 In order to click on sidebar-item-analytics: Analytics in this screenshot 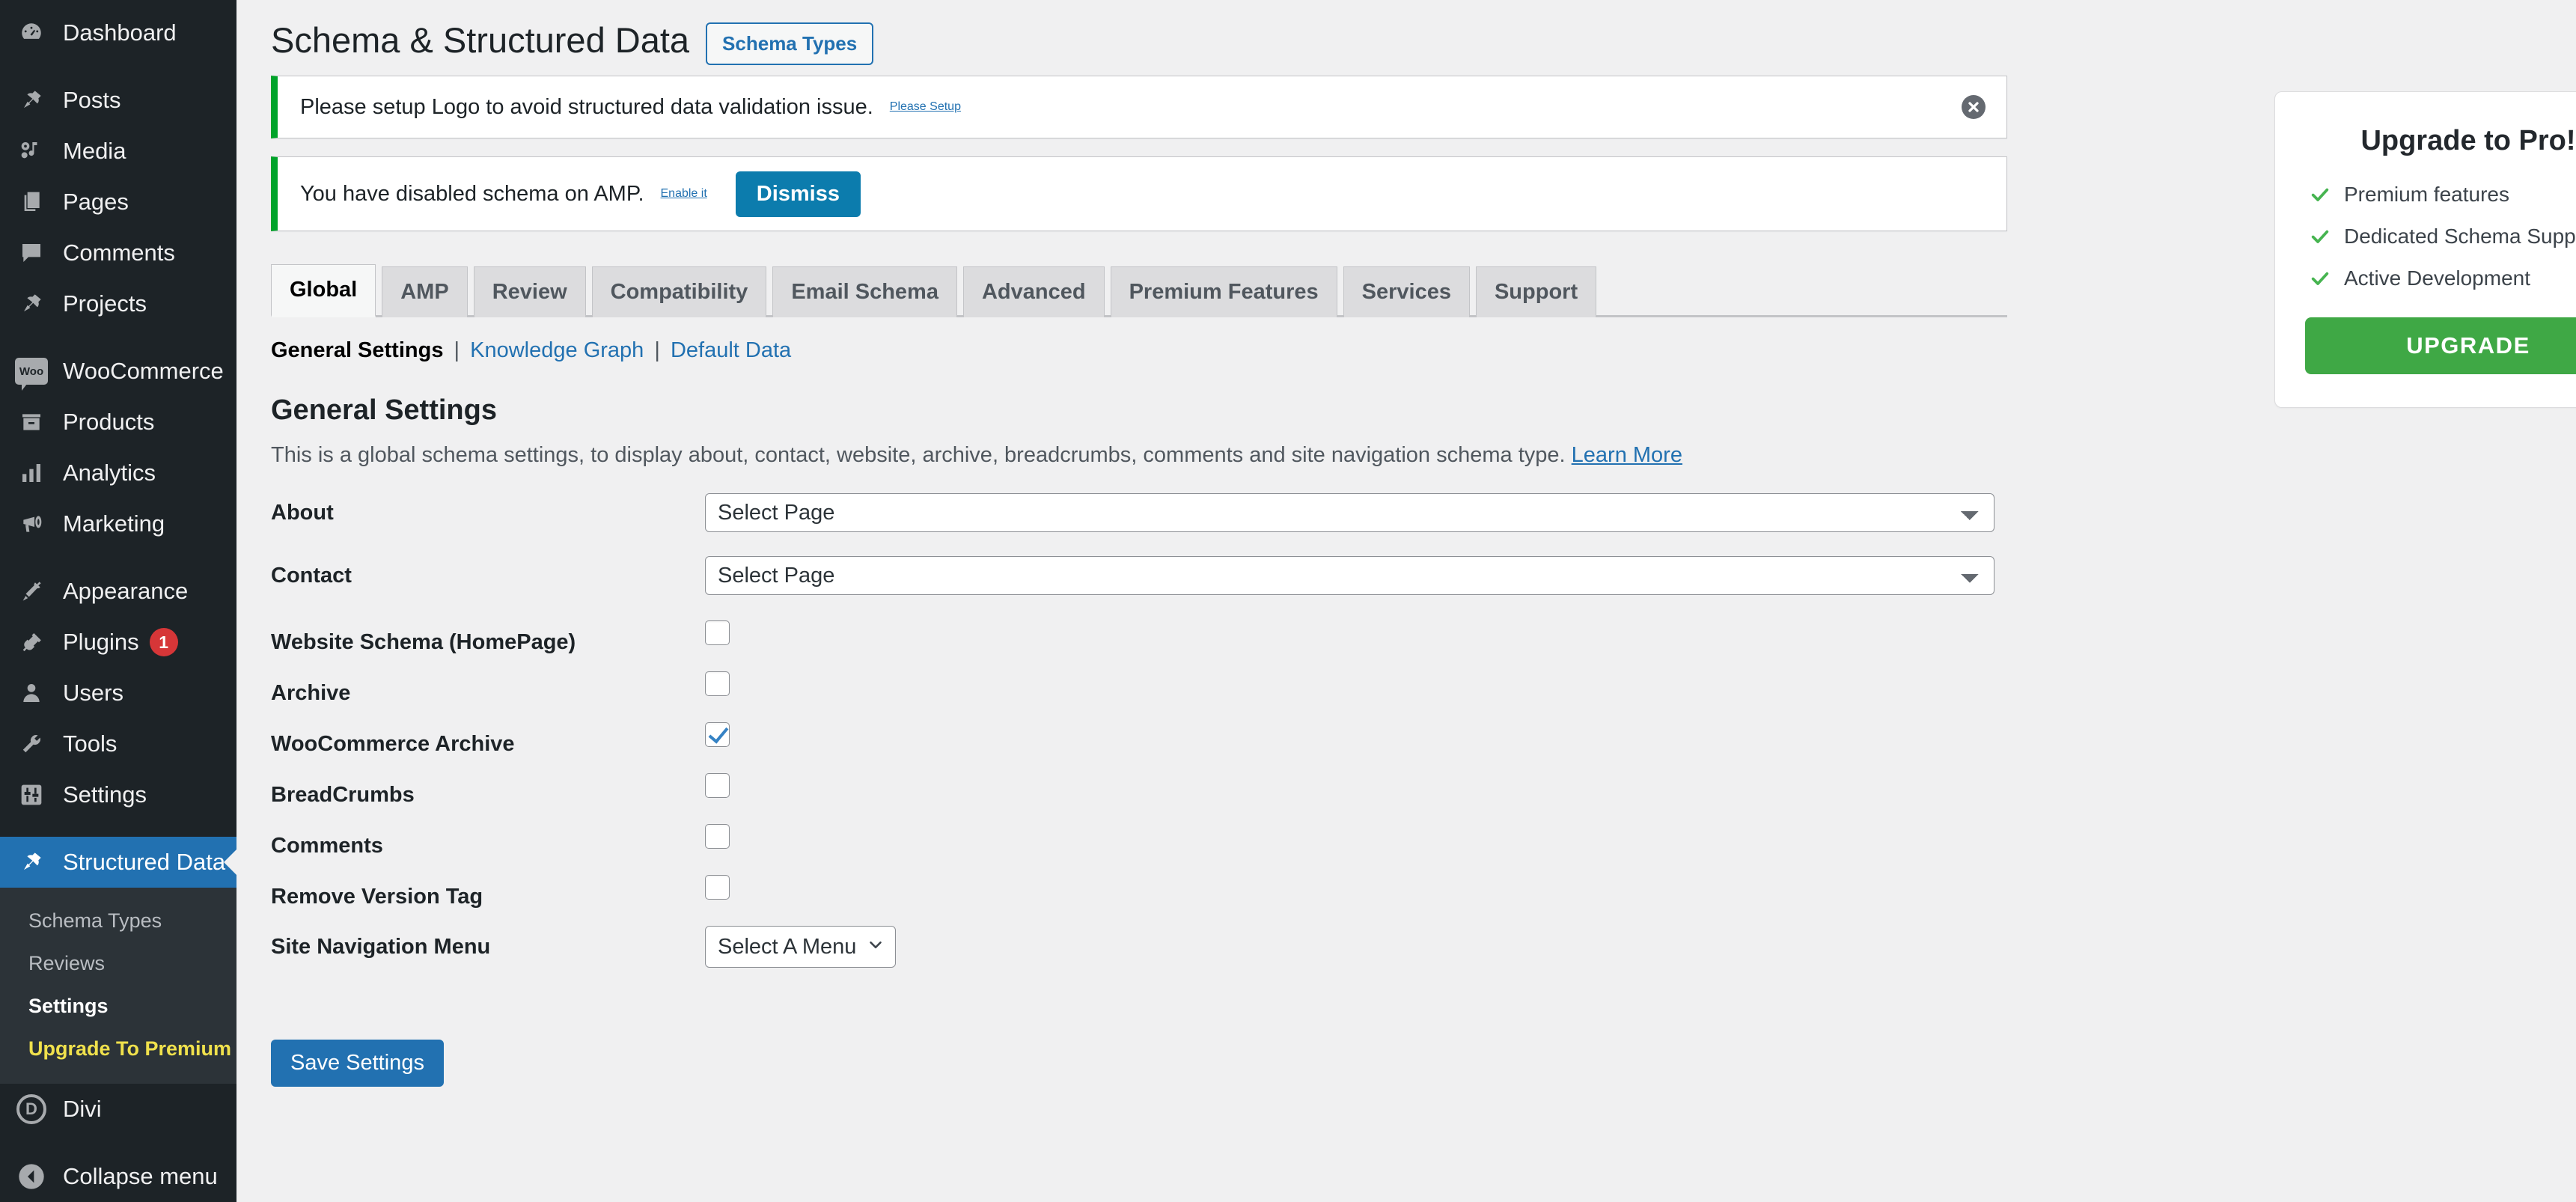, I will do `click(118, 473)`.